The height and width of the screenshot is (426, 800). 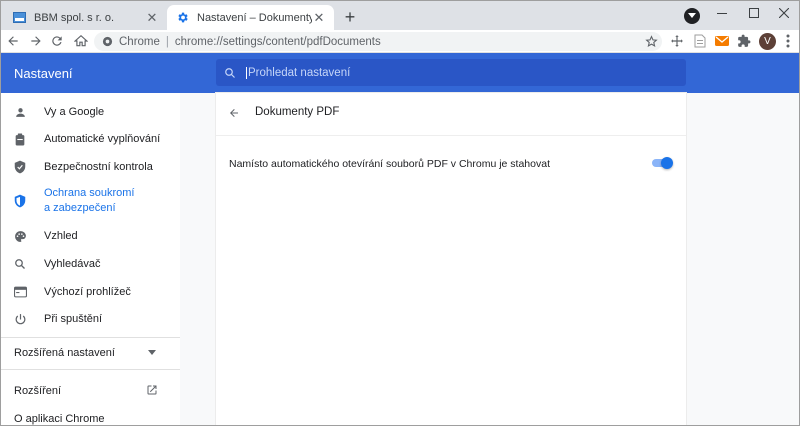 What do you see at coordinates (182, 18) in the screenshot?
I see `settings-gear-icon` at bounding box center [182, 18].